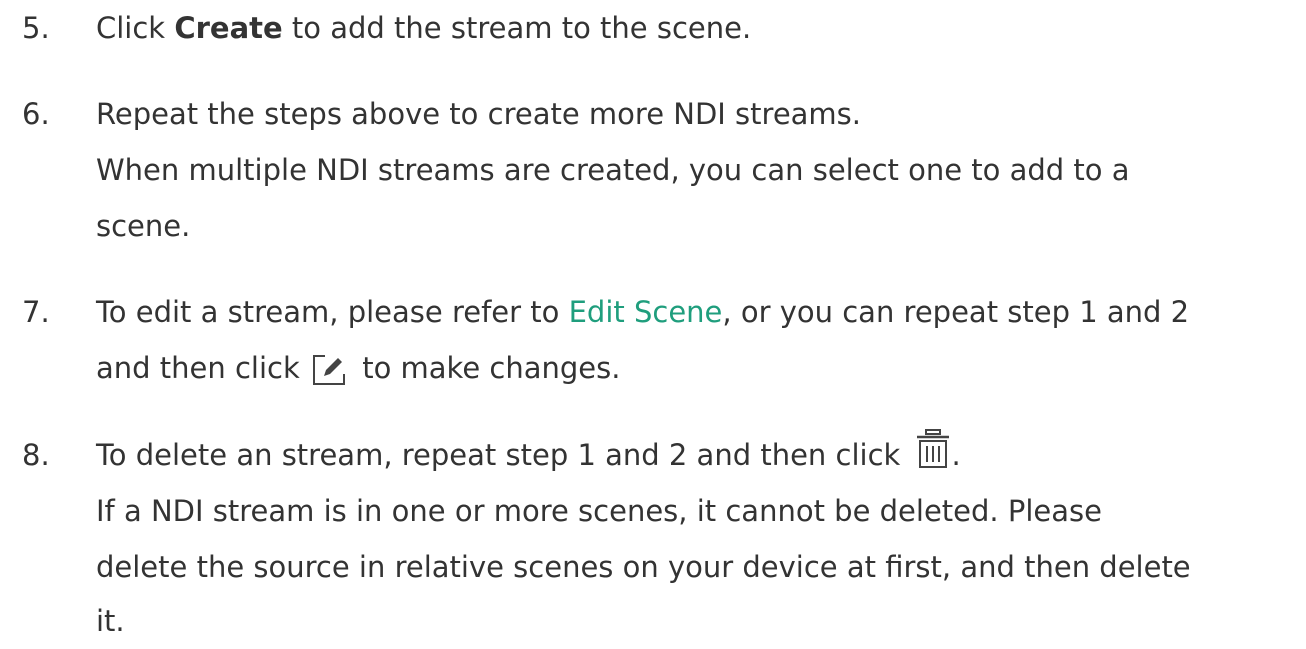  What do you see at coordinates (36, 312) in the screenshot?
I see `step-number: 7.` at bounding box center [36, 312].